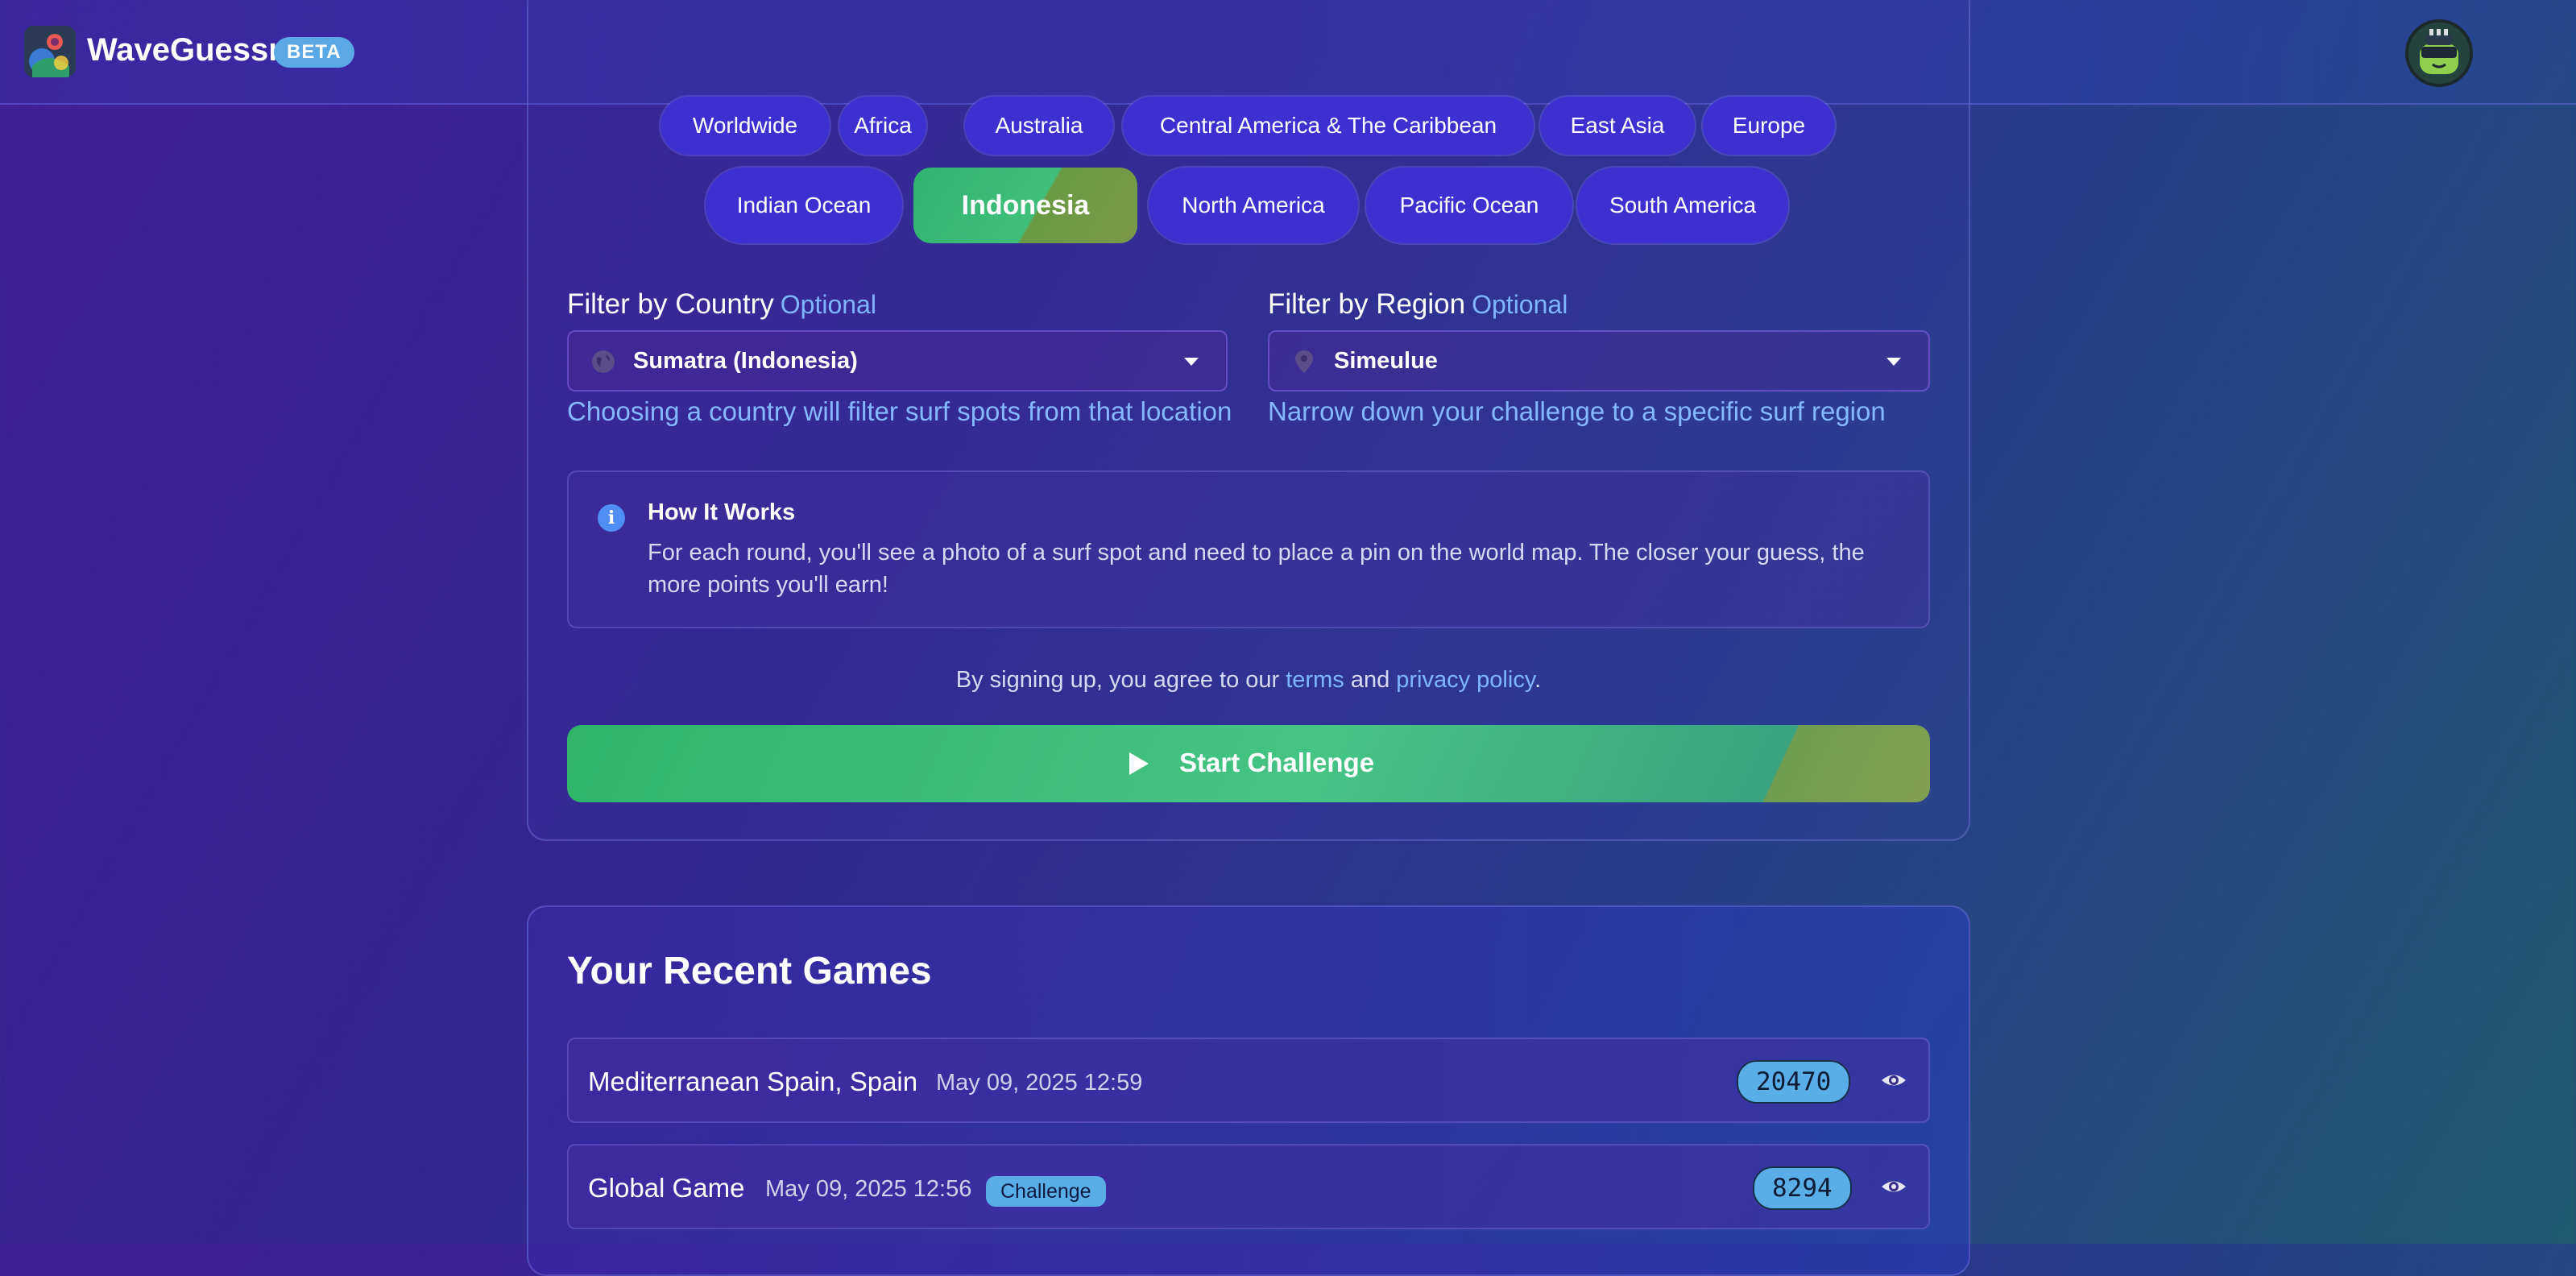  Describe the element at coordinates (1617, 126) in the screenshot. I see `region-pill-east-asia: East Asia` at that location.